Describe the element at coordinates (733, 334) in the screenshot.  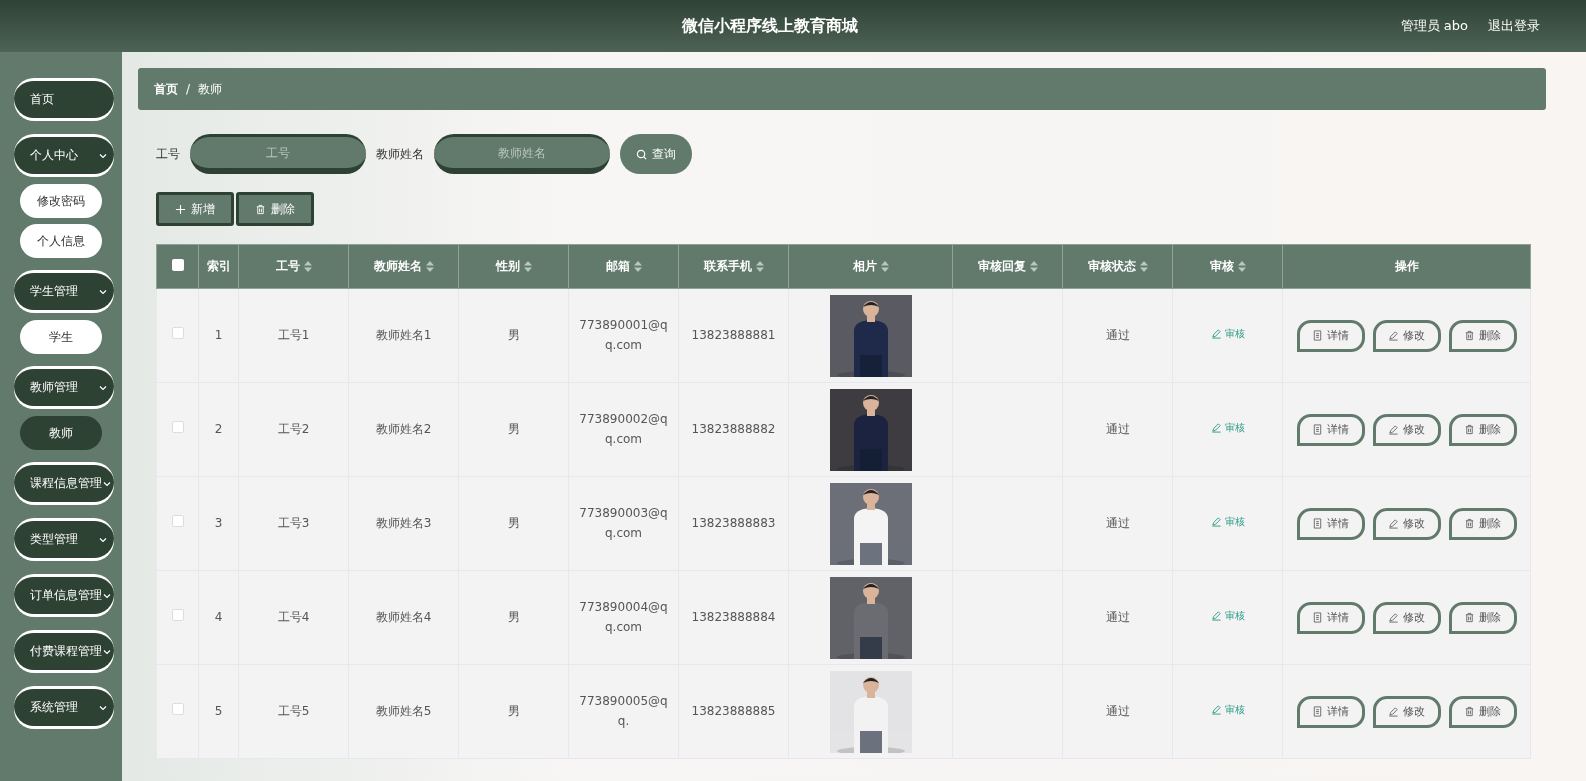
I see `table-cell: 13823888881` at that location.